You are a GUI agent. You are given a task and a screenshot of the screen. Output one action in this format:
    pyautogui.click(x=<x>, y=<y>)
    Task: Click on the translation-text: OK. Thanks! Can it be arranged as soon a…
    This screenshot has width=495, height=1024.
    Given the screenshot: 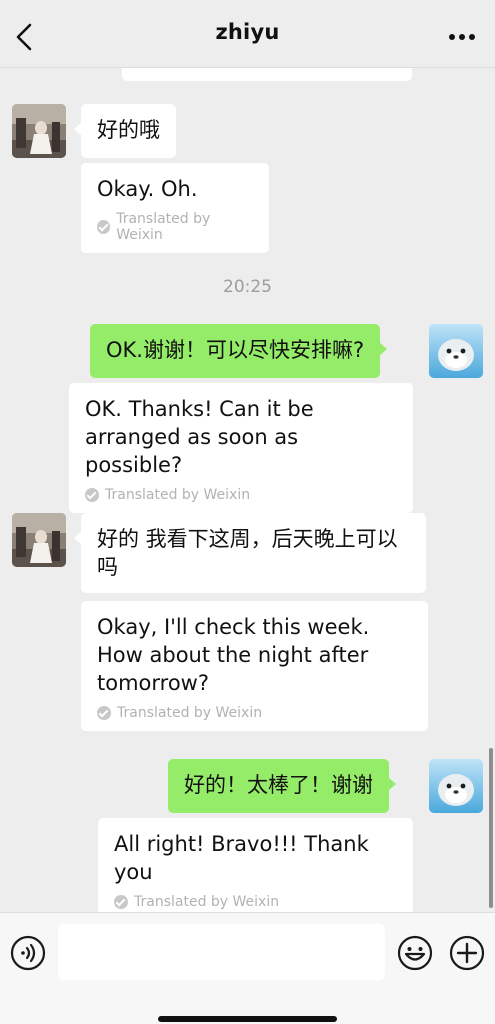 What is the action you would take?
    pyautogui.click(x=199, y=437)
    